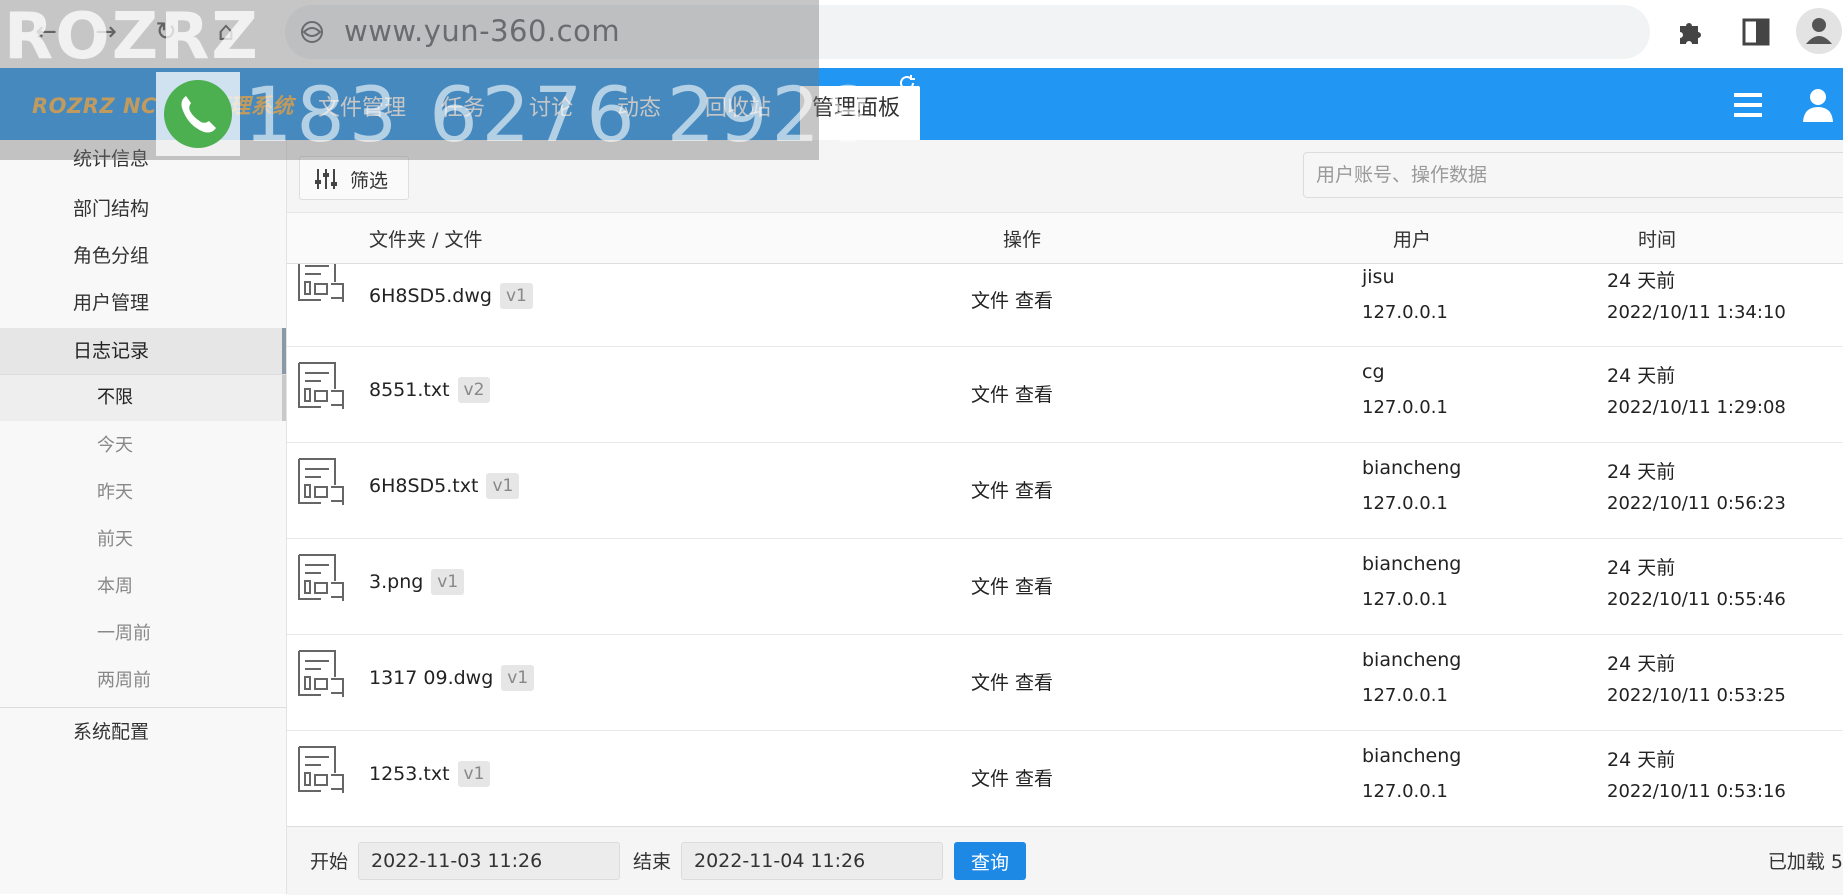 The height and width of the screenshot is (895, 1843). I want to click on sidebar-sub-today: 今天, so click(143, 446).